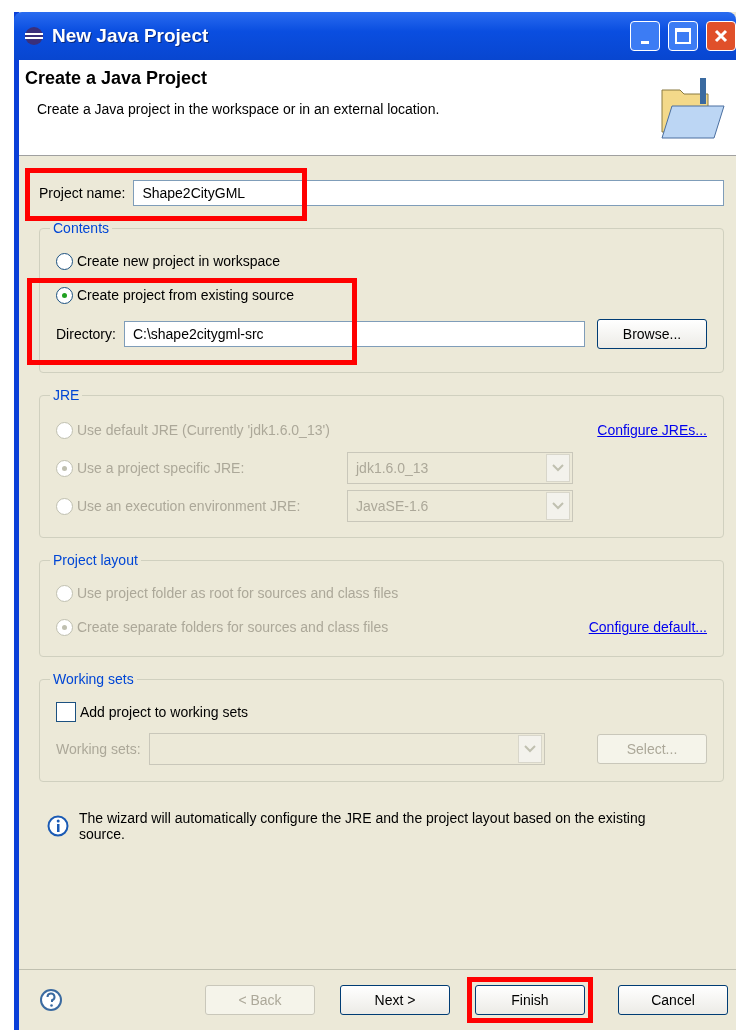  Describe the element at coordinates (66, 395) in the screenshot. I see `group-title: JRE` at that location.